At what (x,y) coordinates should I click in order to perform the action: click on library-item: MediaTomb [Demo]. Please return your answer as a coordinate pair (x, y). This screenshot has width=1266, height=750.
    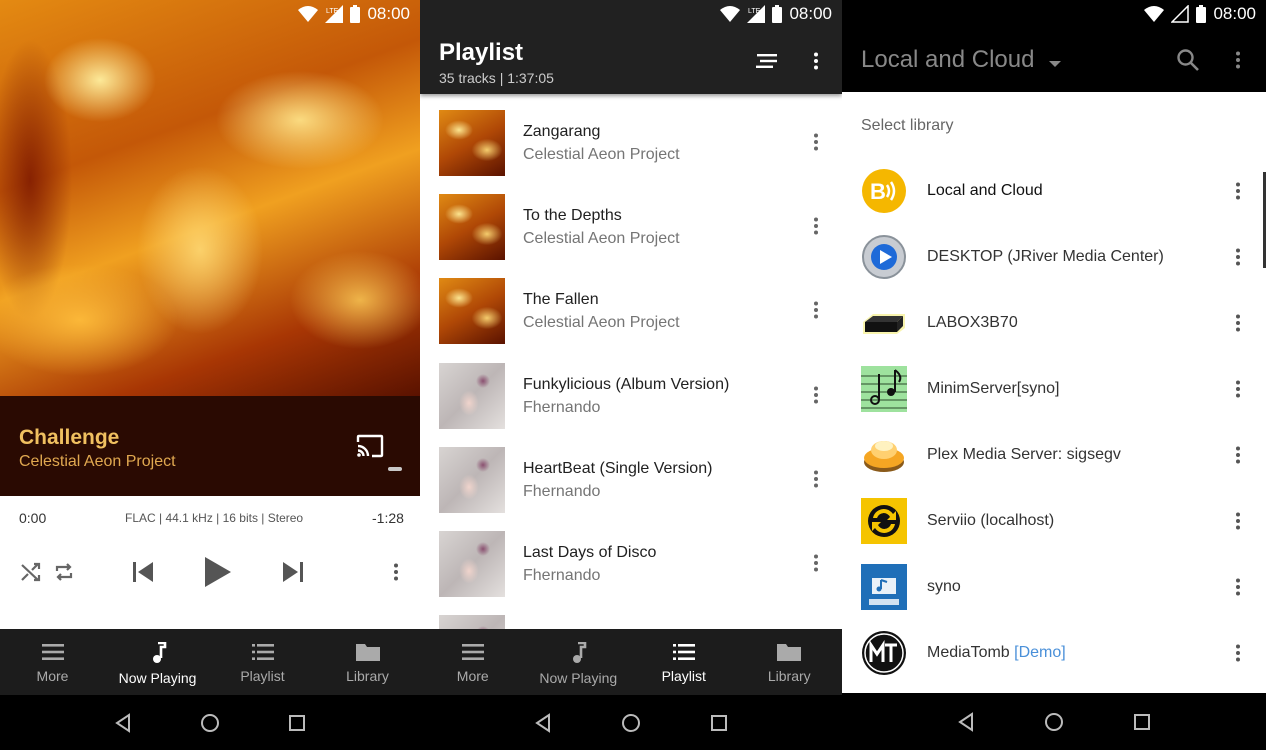
    Looking at the image, I should click on (1054, 653).